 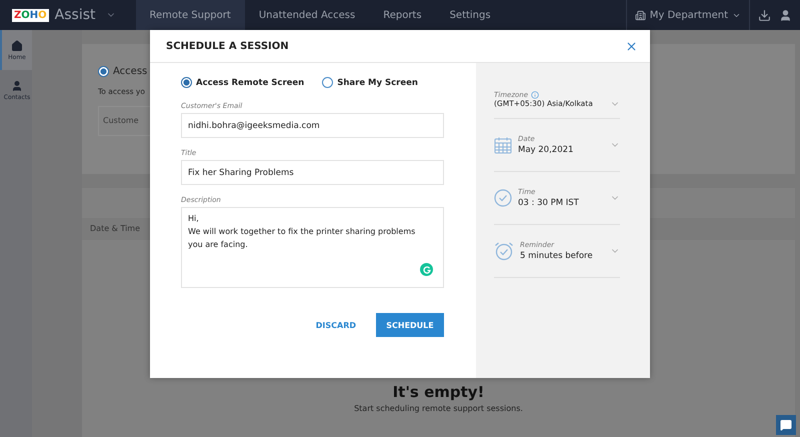 I want to click on input-field: Fix her Sharing Problems, so click(x=312, y=172).